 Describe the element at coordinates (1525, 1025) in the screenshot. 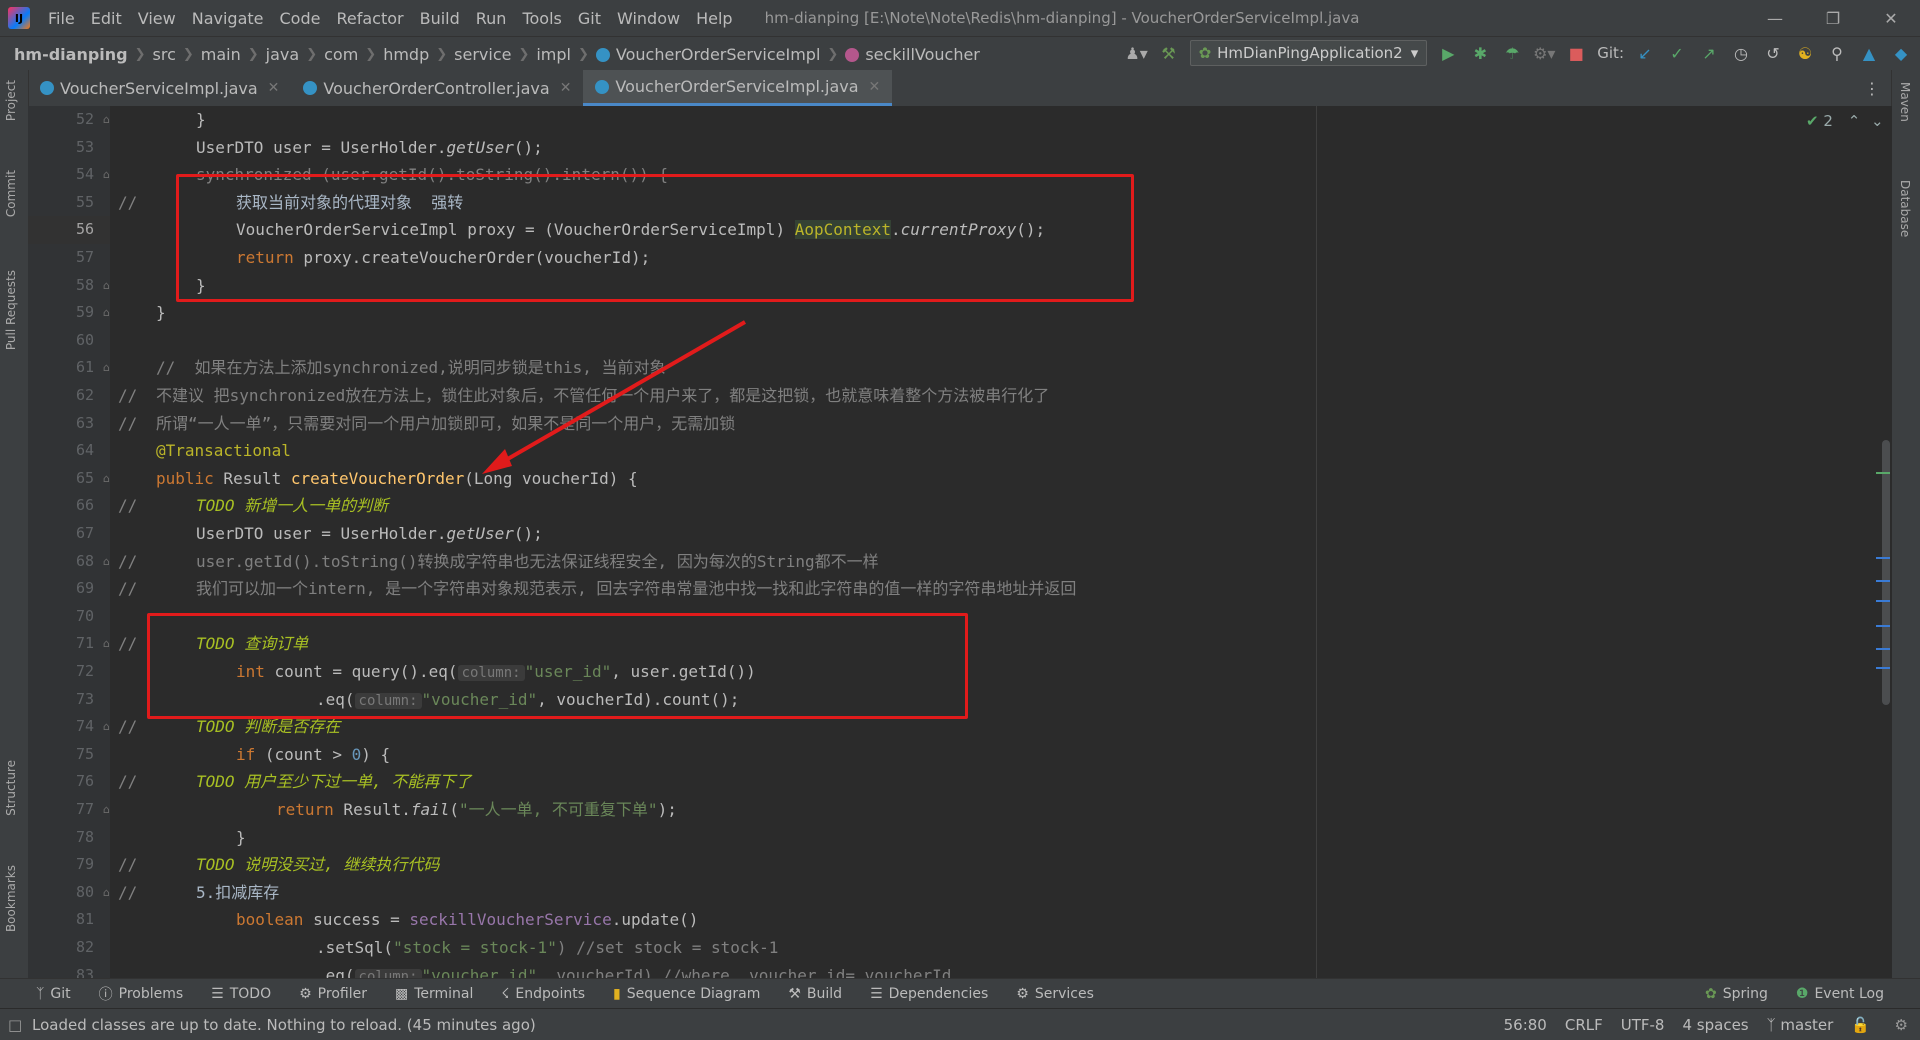

I see `caret-position: 56:80` at that location.